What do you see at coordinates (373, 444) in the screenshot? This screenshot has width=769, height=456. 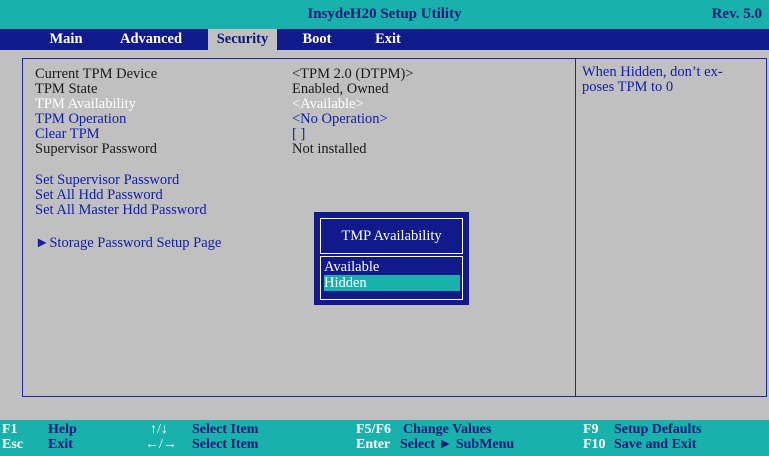 I see `enter-key: Enter` at bounding box center [373, 444].